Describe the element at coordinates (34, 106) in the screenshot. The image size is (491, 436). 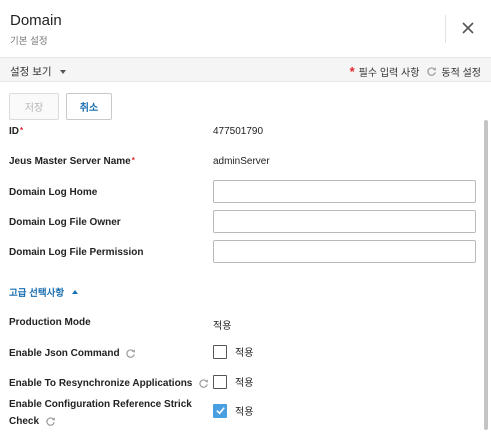
I see `save-button: 저장` at that location.